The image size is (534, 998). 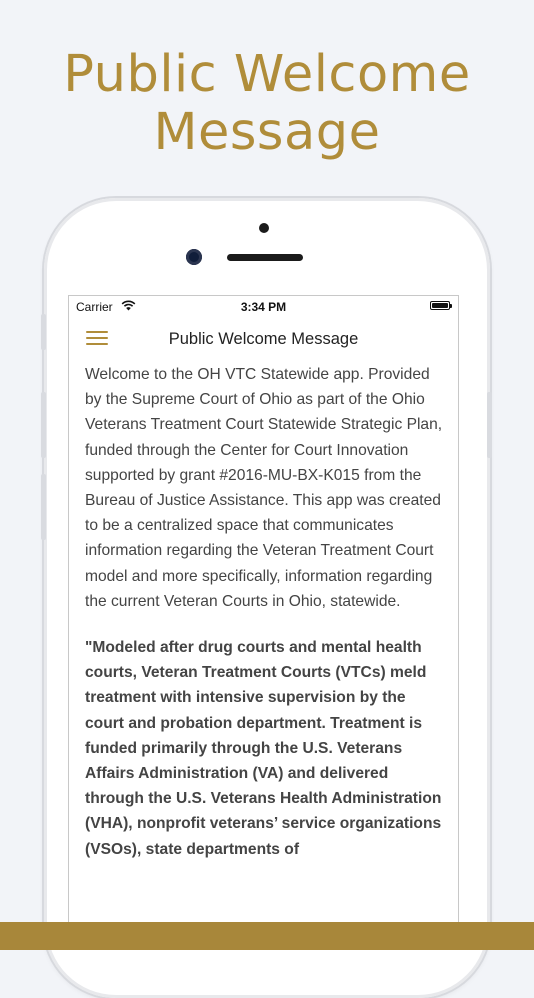 I want to click on battery-icon, so click(x=441, y=305).